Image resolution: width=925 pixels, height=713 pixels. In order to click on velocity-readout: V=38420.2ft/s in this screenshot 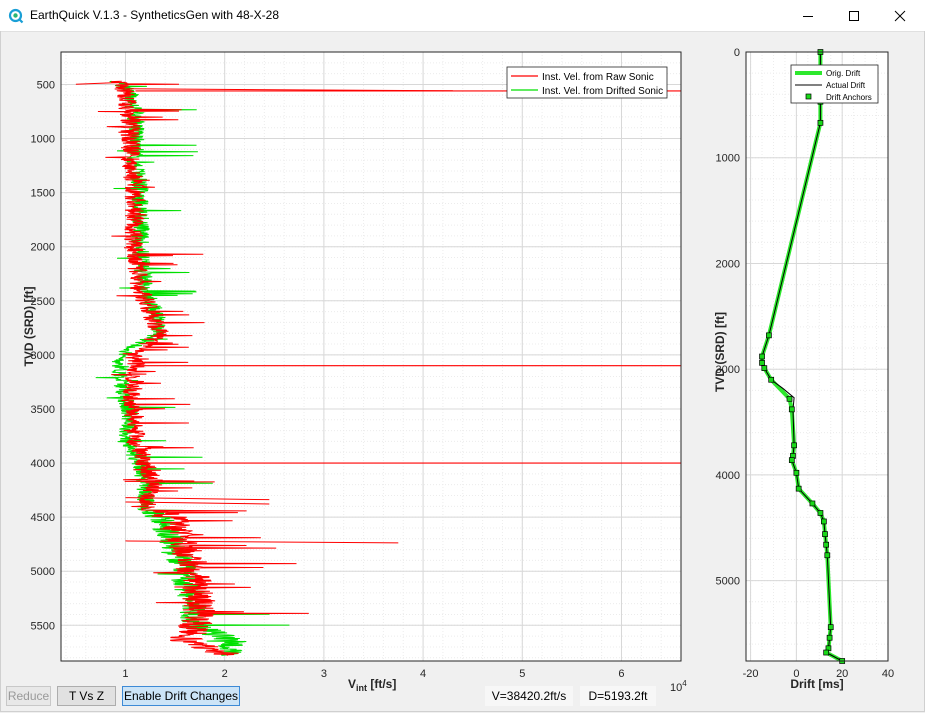, I will do `click(529, 696)`.